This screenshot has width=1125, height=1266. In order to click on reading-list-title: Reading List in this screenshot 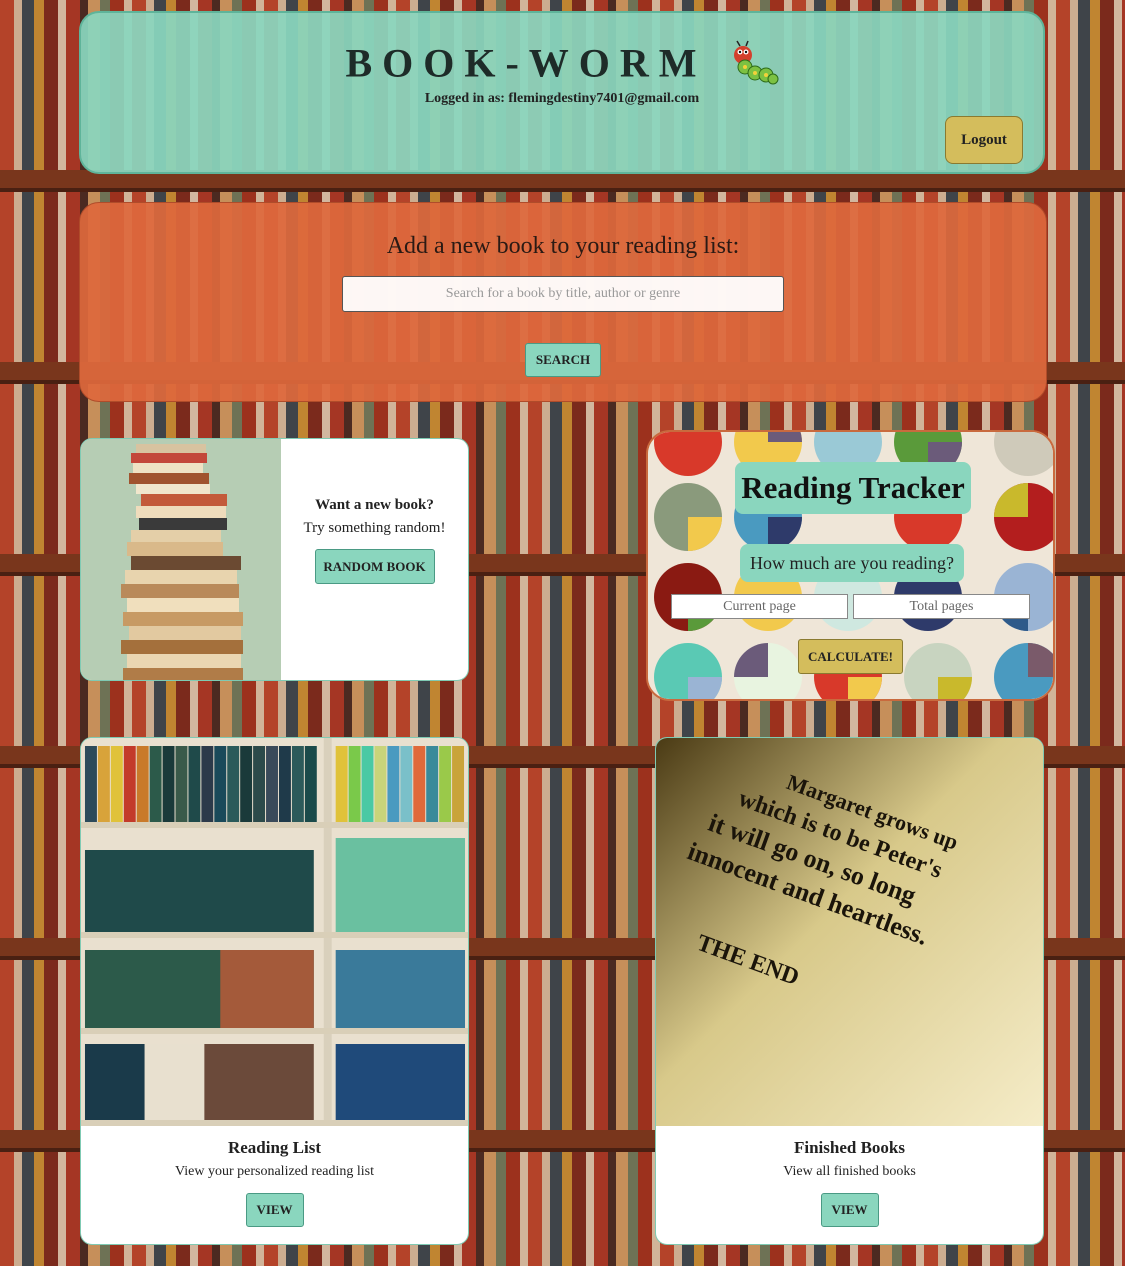, I will do `click(274, 1147)`.